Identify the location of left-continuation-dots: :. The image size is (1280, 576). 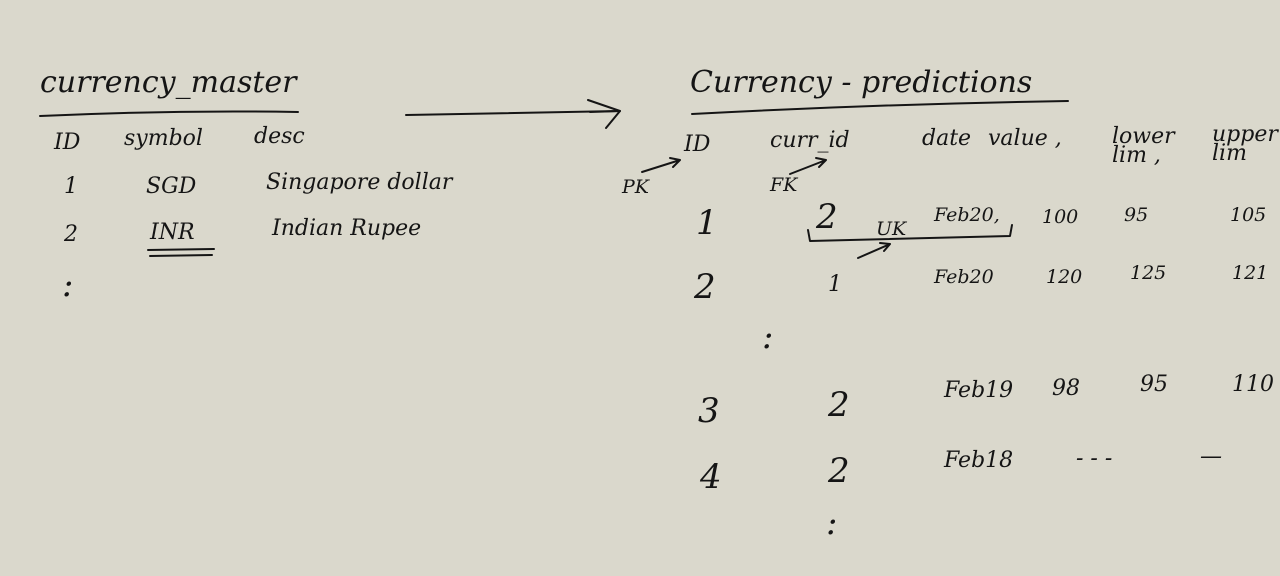
(68, 285).